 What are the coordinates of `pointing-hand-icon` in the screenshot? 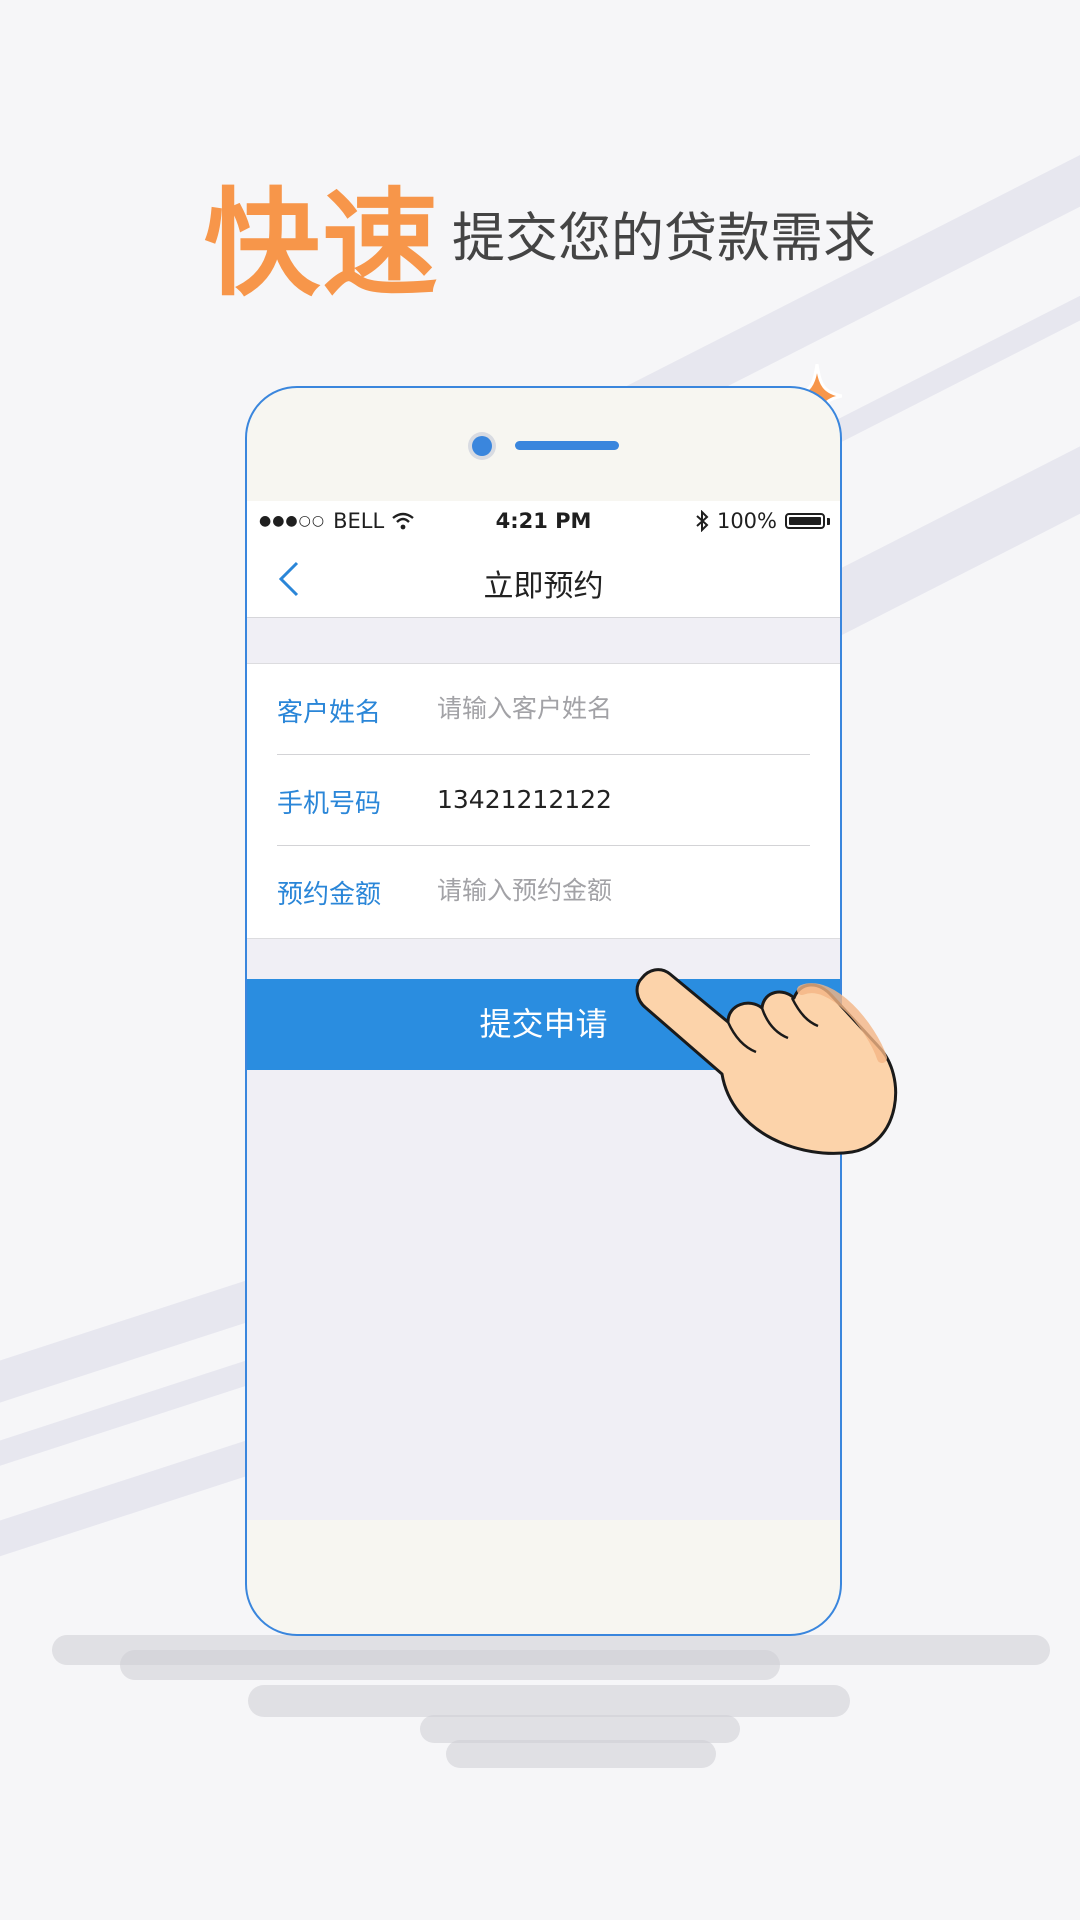 It's located at (766, 1061).